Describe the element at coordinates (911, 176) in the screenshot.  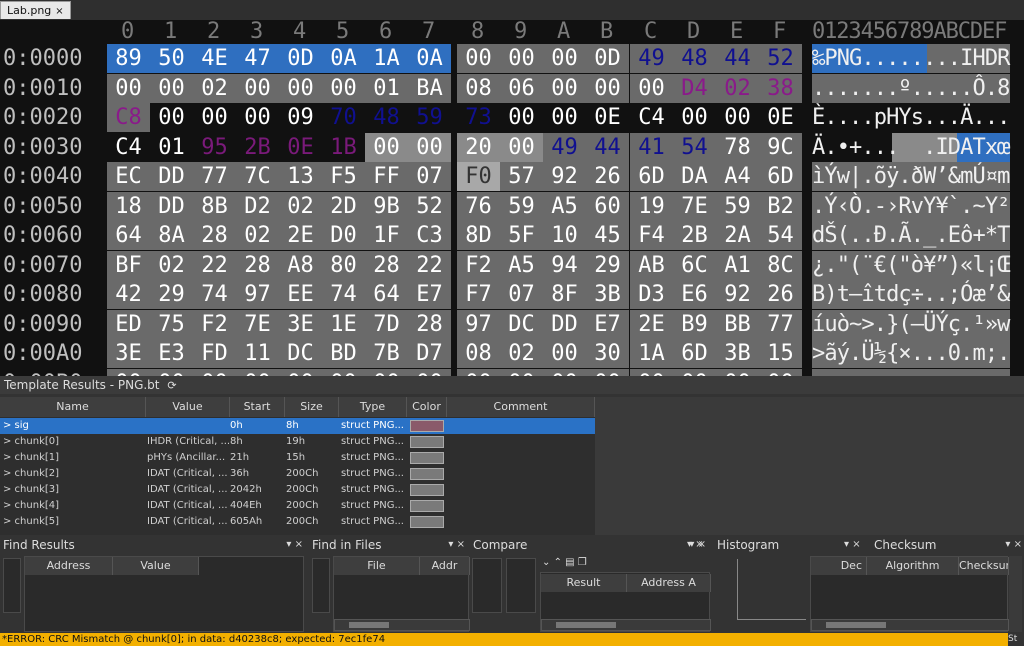
I see `ascii-row: ìÝw|.õÿ.ðW’&mÚ¤m` at that location.